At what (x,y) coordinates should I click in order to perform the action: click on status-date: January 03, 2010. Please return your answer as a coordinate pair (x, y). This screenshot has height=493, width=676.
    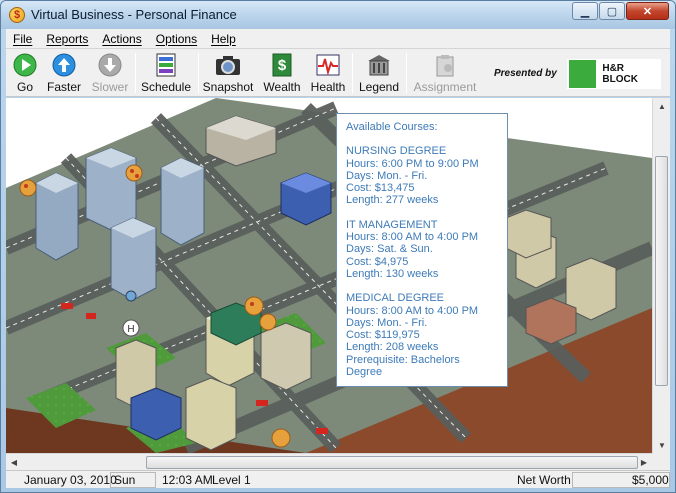
    Looking at the image, I should click on (70, 480).